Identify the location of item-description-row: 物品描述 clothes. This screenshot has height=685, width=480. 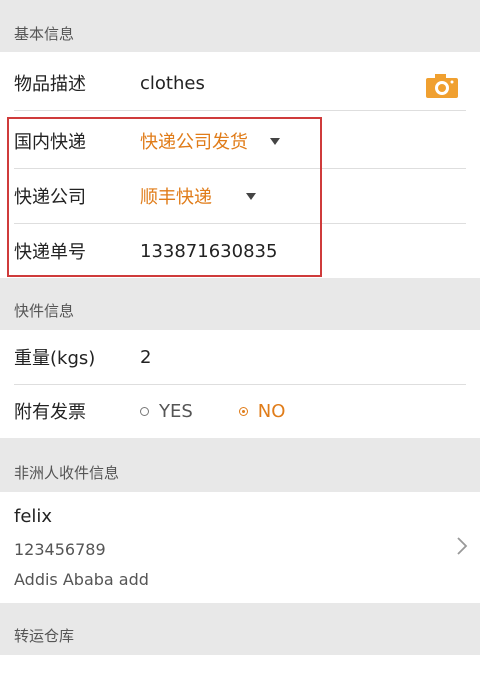
(240, 83).